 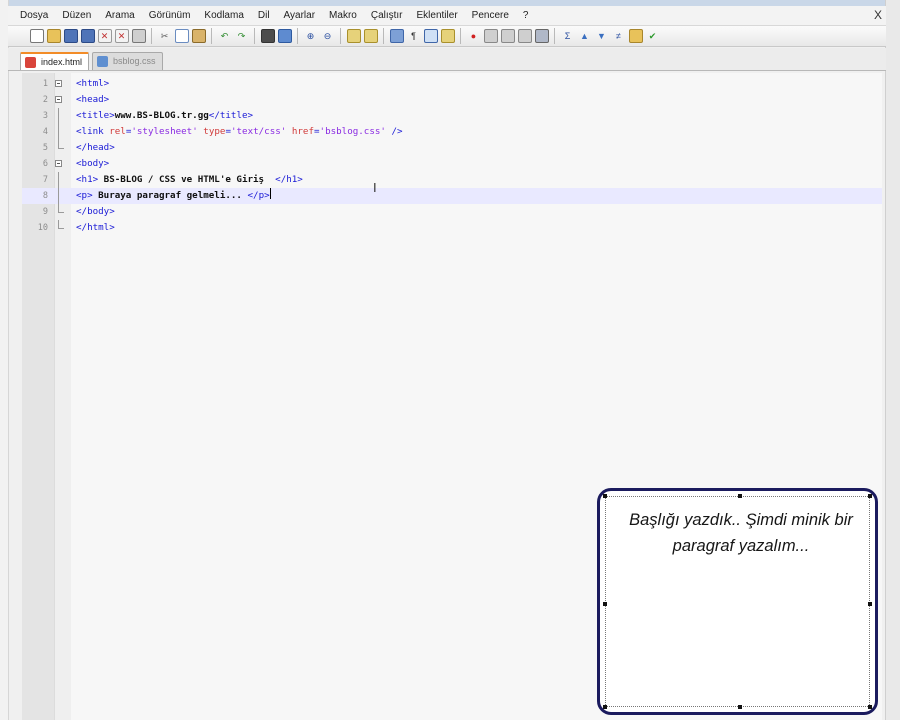 What do you see at coordinates (300, 15) in the screenshot?
I see `menu-item: Ayarlar` at bounding box center [300, 15].